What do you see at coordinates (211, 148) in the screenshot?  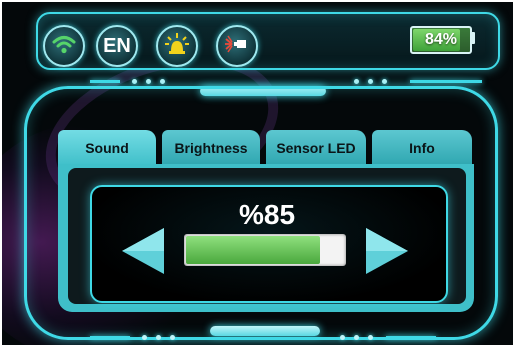 I see `tab-brightness: Brightness` at bounding box center [211, 148].